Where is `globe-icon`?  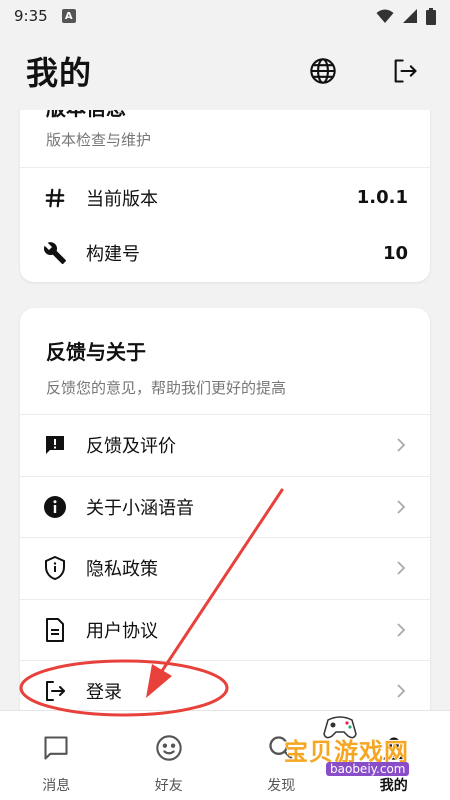
globe-icon is located at coordinates (323, 71).